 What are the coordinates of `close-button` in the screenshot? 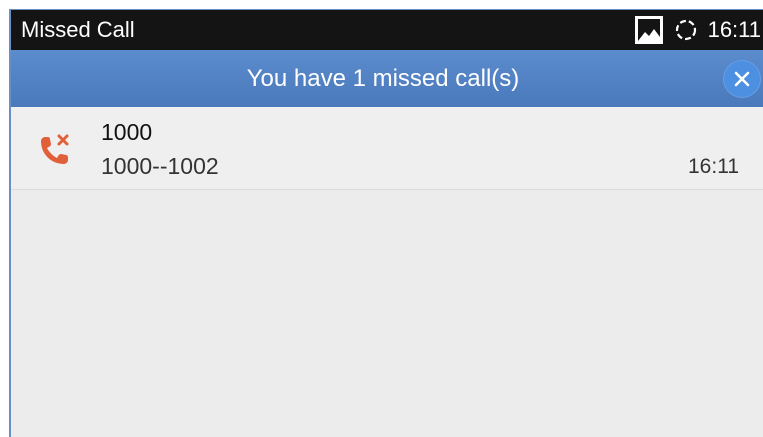 It's located at (742, 79).